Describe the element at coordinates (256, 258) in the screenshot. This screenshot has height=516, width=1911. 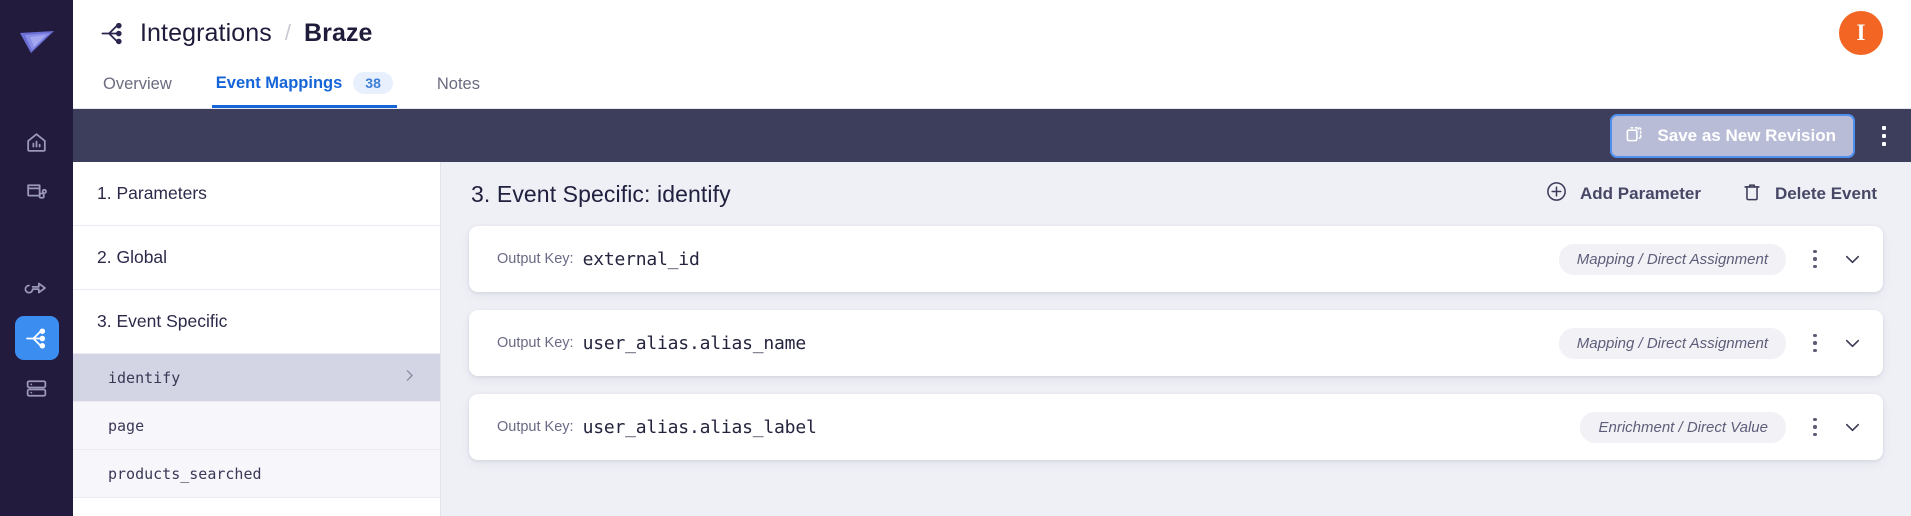
I see `nav-section-global: 2. Global` at that location.